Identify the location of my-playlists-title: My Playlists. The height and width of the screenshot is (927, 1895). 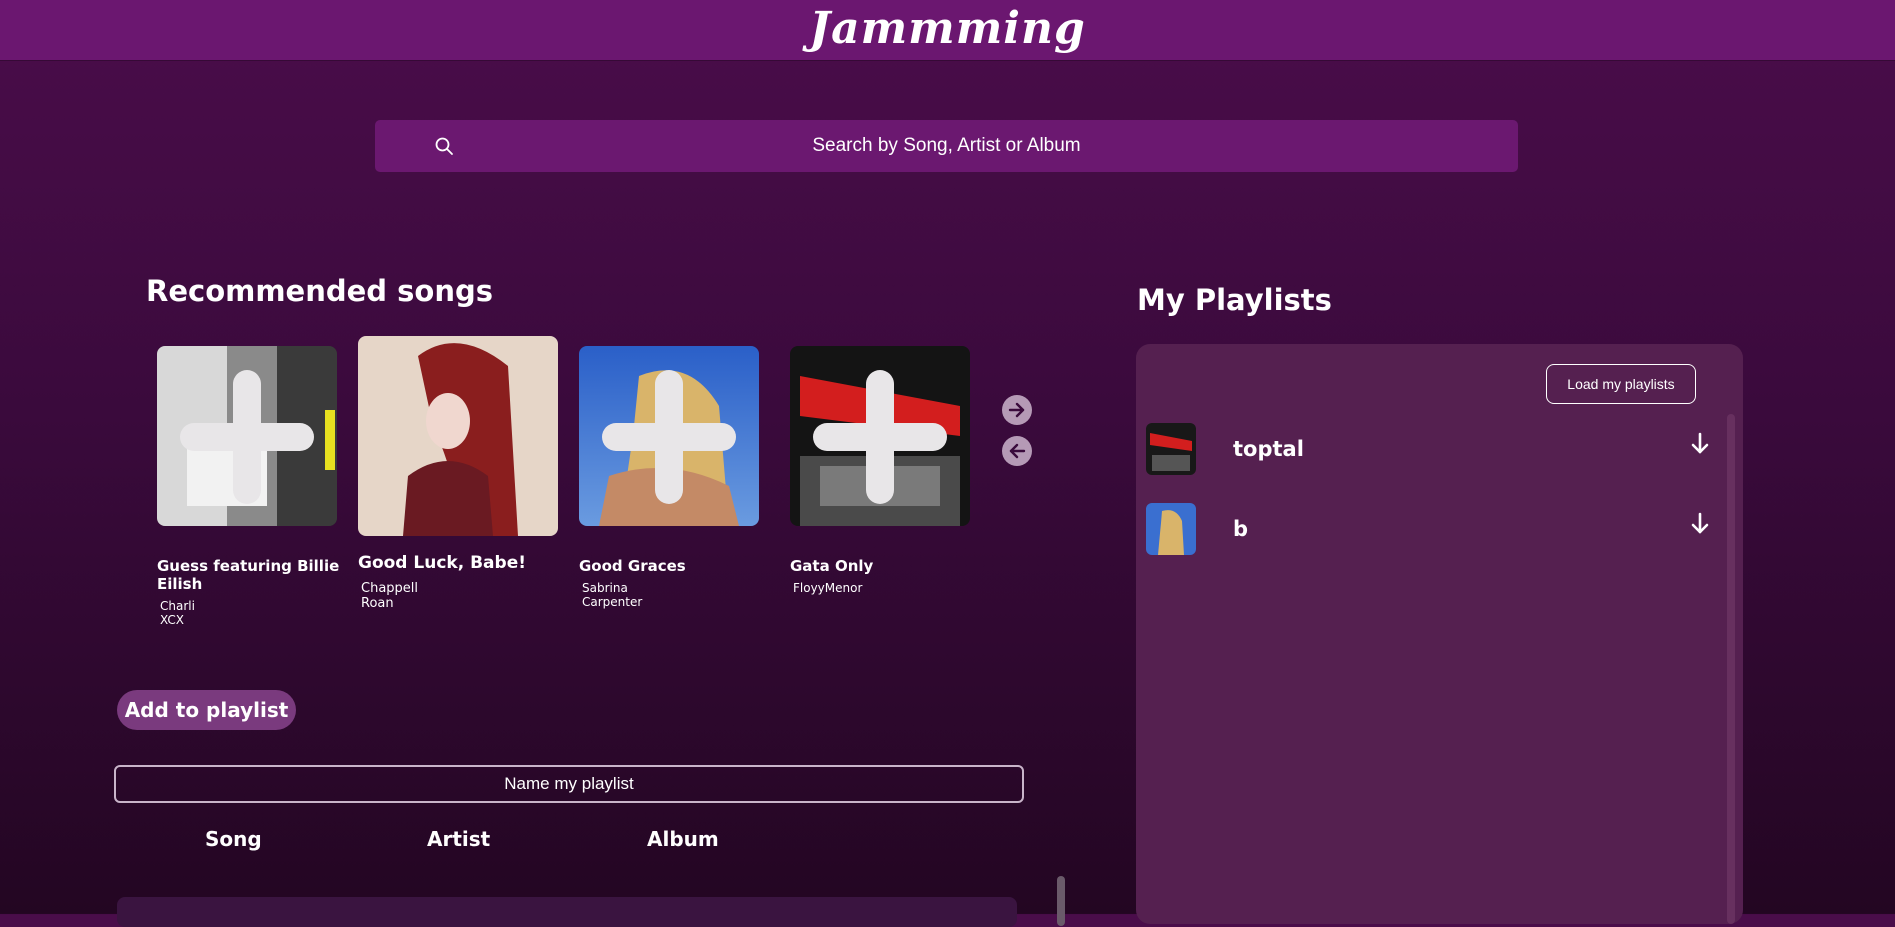
(1234, 300).